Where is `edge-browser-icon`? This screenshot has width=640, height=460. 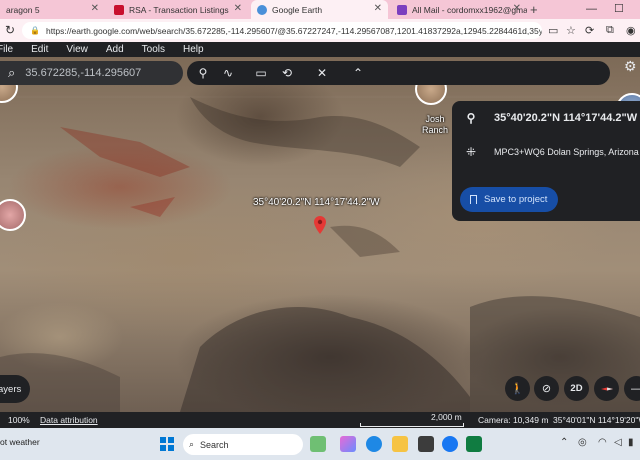
edge-browser-icon is located at coordinates (374, 444).